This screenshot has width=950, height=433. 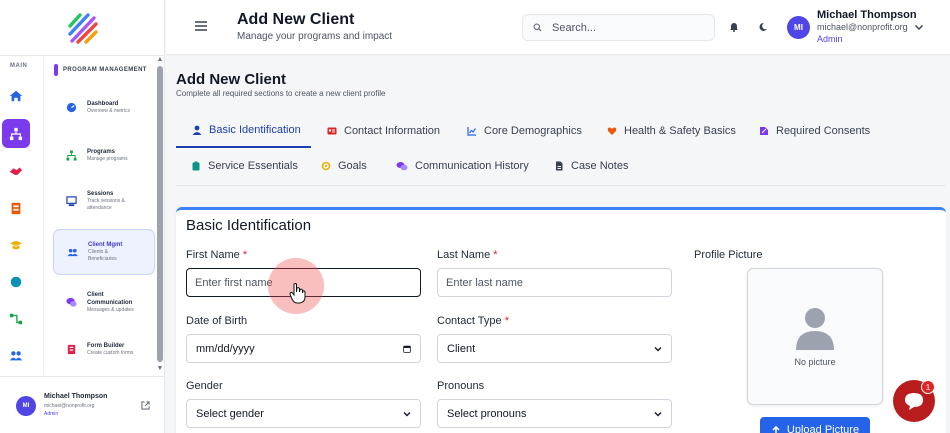 What do you see at coordinates (255, 130) in the screenshot?
I see `tab-label: Basic Identification` at bounding box center [255, 130].